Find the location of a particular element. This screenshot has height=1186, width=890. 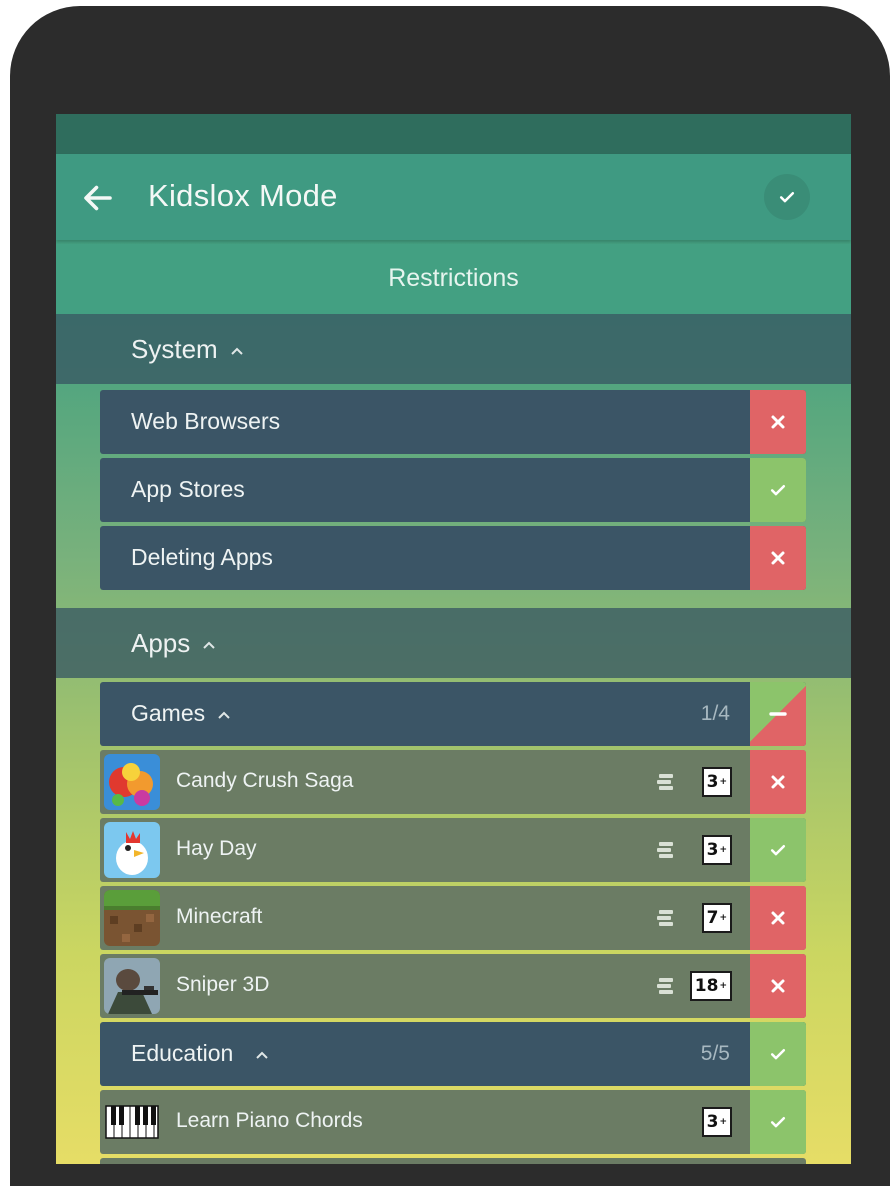

section-apps-header: Apps is located at coordinates (453, 643).